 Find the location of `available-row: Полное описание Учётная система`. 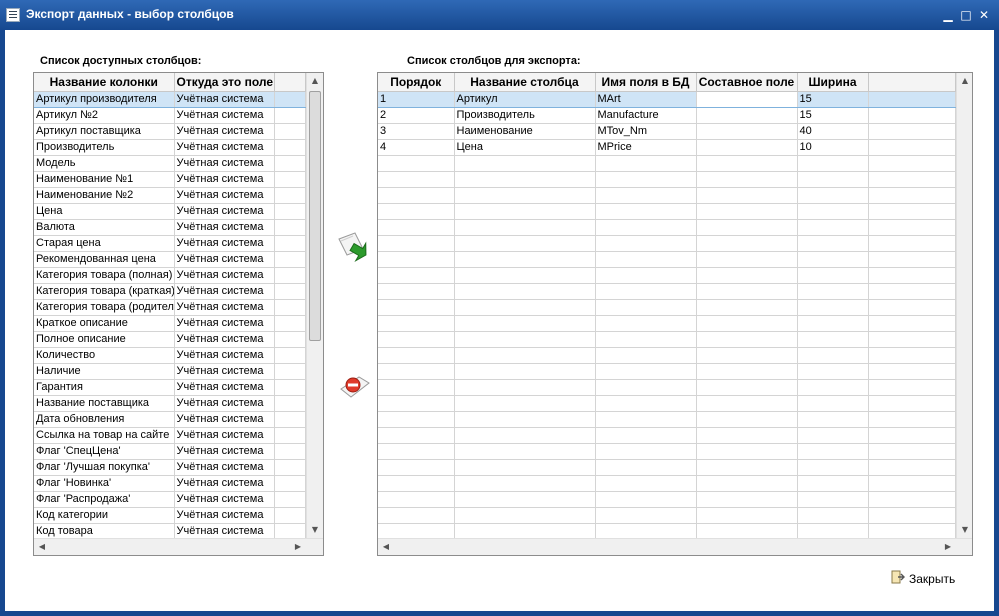

available-row: Полное описание Учётная система is located at coordinates (170, 339).